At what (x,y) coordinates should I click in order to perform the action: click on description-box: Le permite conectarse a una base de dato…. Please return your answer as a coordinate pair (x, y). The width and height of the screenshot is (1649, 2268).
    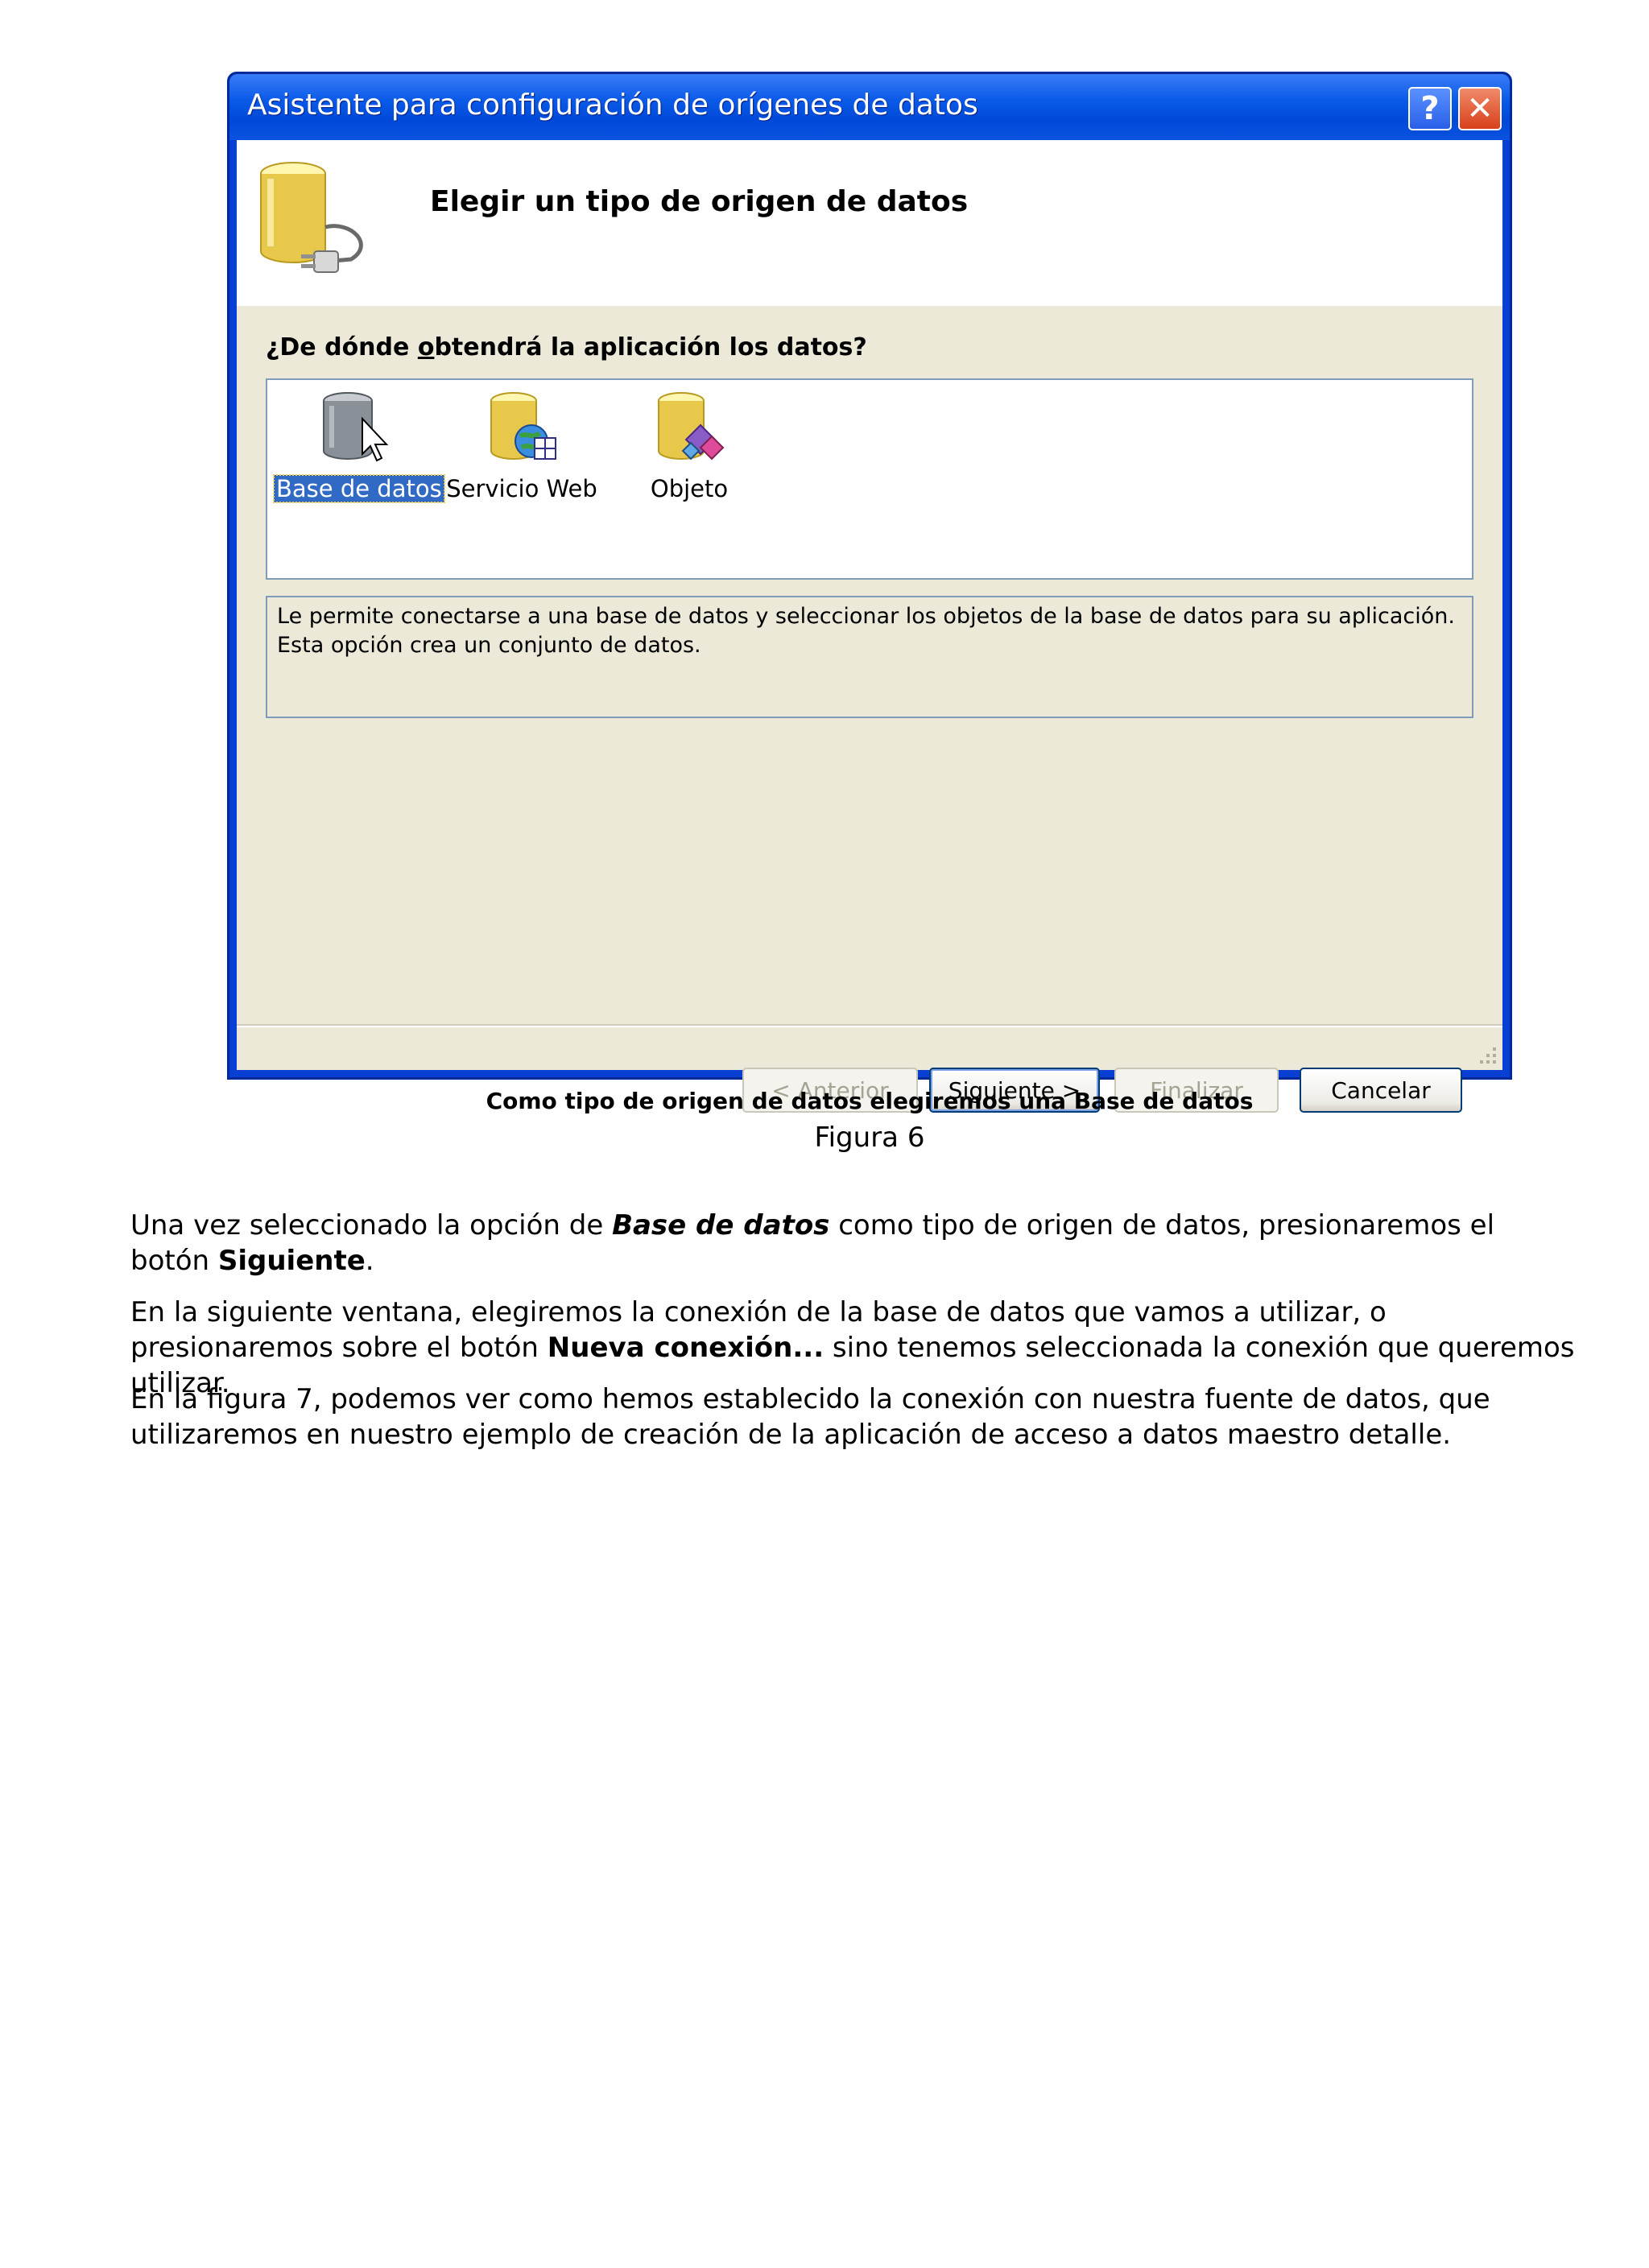
    Looking at the image, I should click on (869, 657).